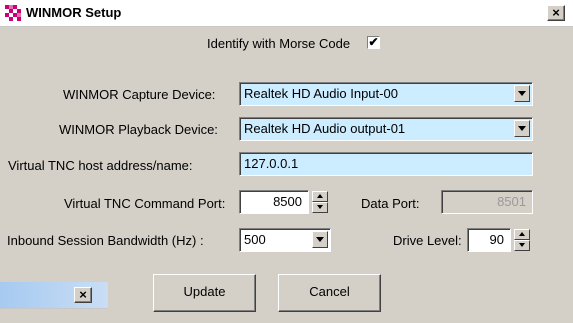  I want to click on data-port-label: Data Port:, so click(390, 203).